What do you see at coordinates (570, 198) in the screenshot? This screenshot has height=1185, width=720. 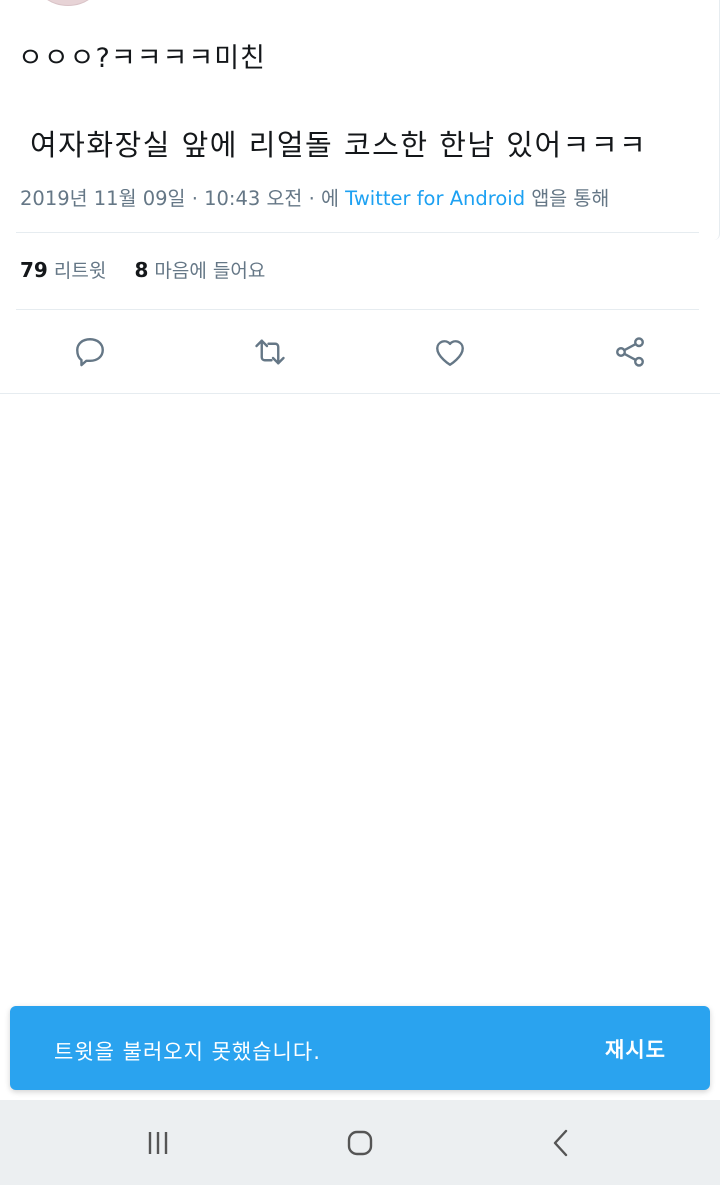 I see `via-suffix: 앱을 통해` at bounding box center [570, 198].